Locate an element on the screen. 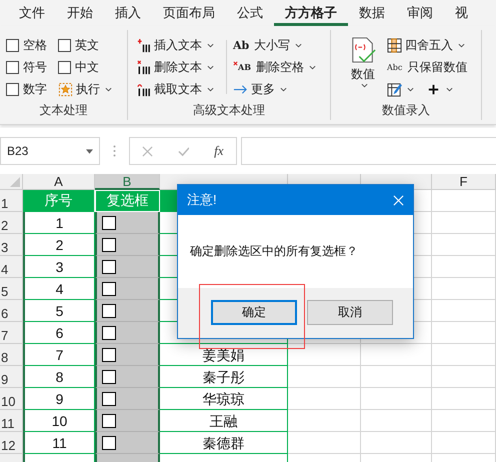 The width and height of the screenshot is (496, 462). close-icon is located at coordinates (398, 200).